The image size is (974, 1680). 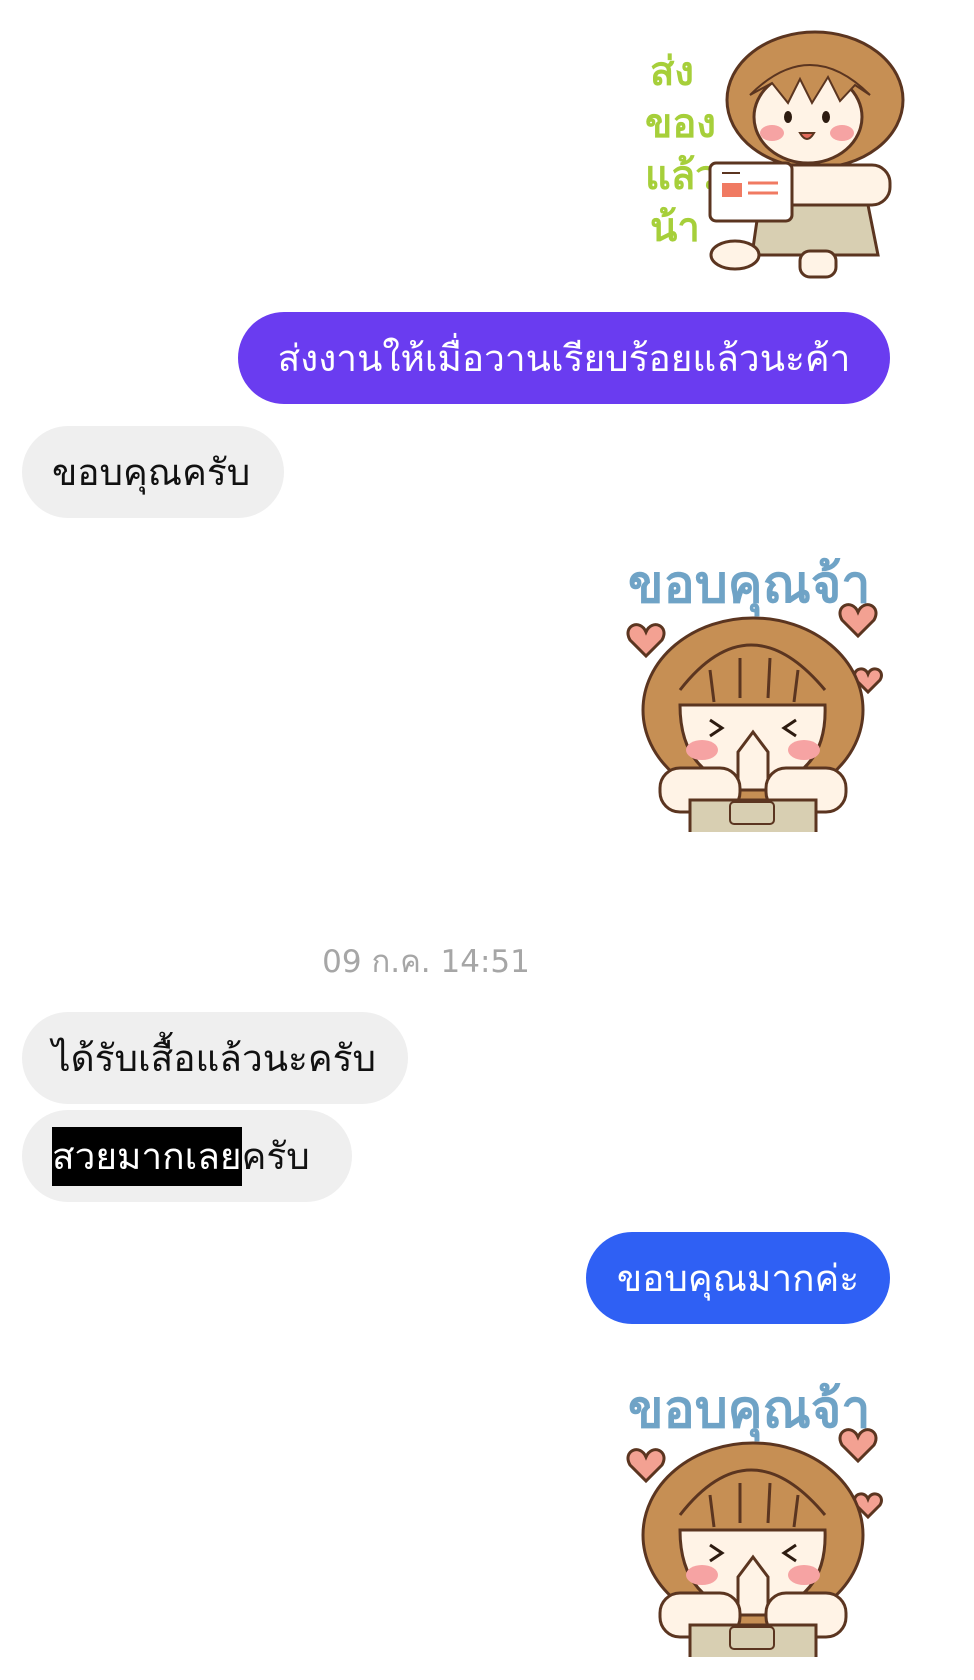 I want to click on sticker-sent-package: ส่ง ของ แล้ว น้า, so click(x=790, y=151).